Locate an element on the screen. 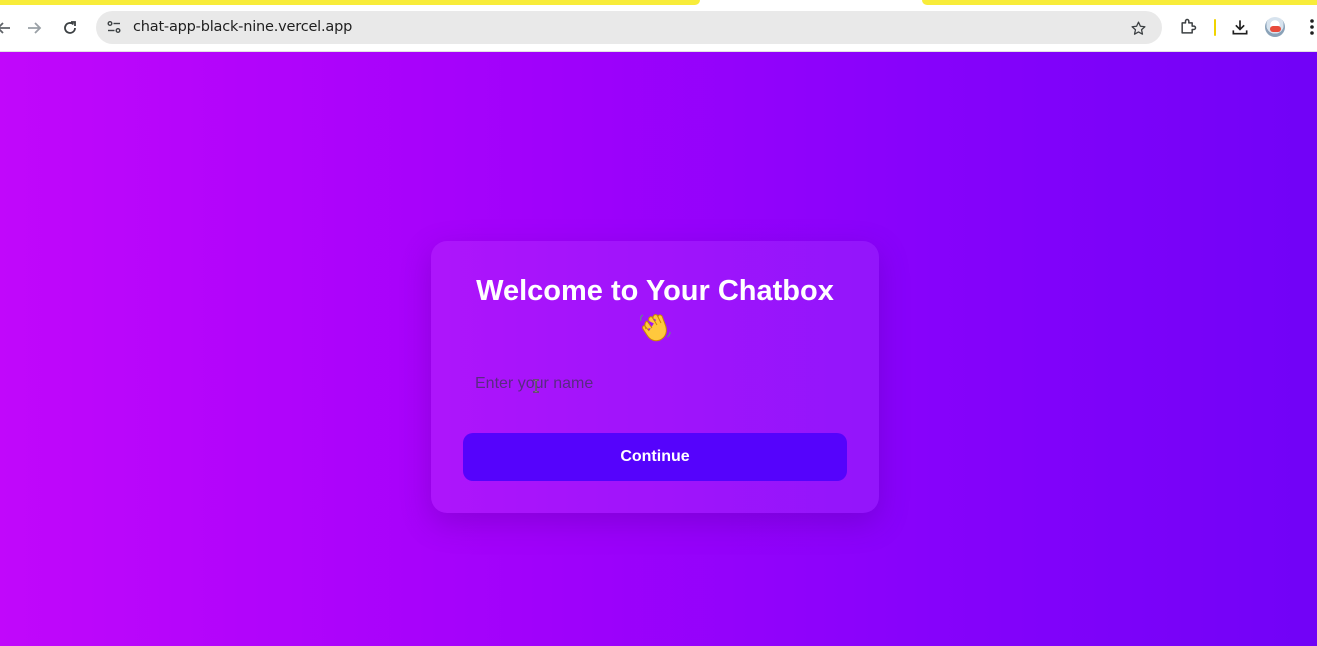 The image size is (1317, 646). back-icon is located at coordinates (5, 28).